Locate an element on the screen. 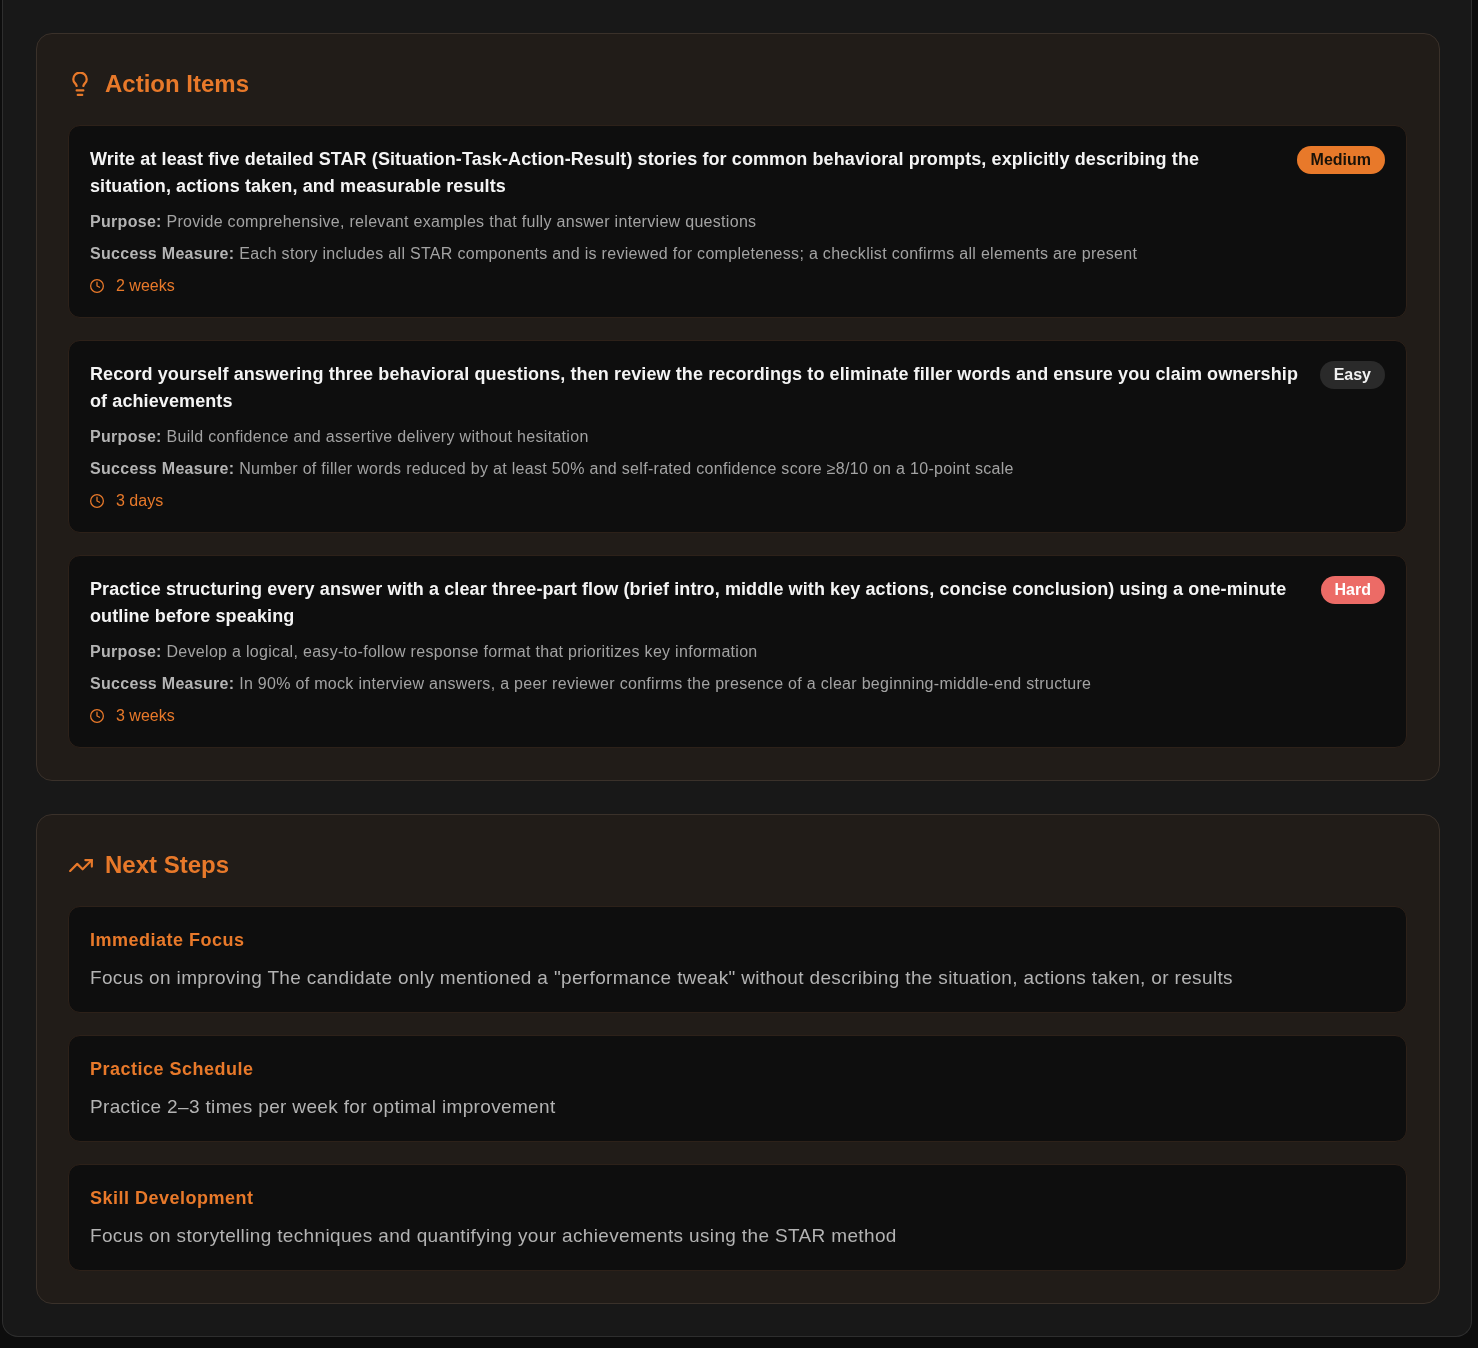 The width and height of the screenshot is (1478, 1348). duration-text: 3 weeks is located at coordinates (145, 716).